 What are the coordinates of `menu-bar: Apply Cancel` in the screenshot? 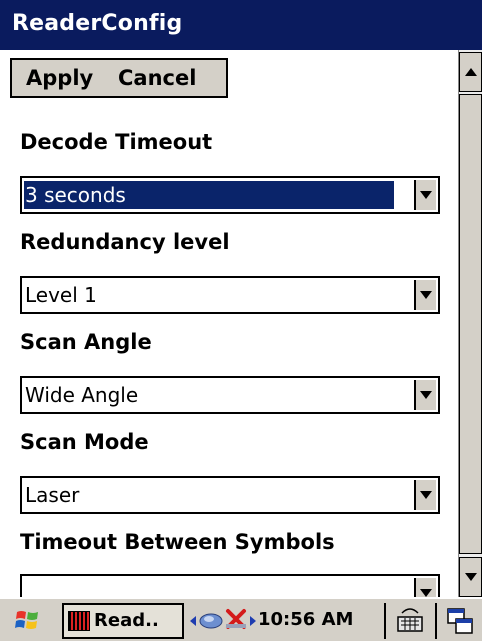 It's located at (119, 78).